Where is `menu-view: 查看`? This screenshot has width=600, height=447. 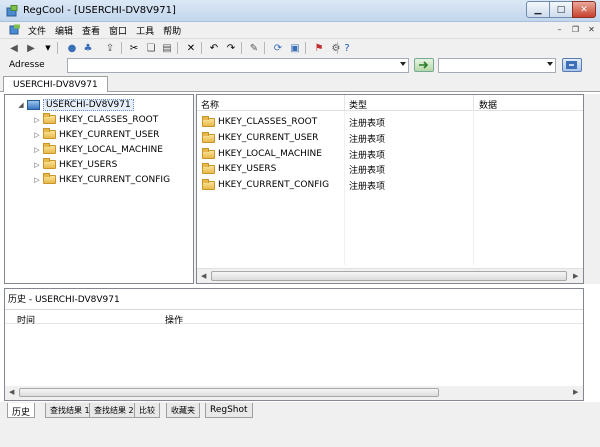
menu-view: 查看 is located at coordinates (91, 30).